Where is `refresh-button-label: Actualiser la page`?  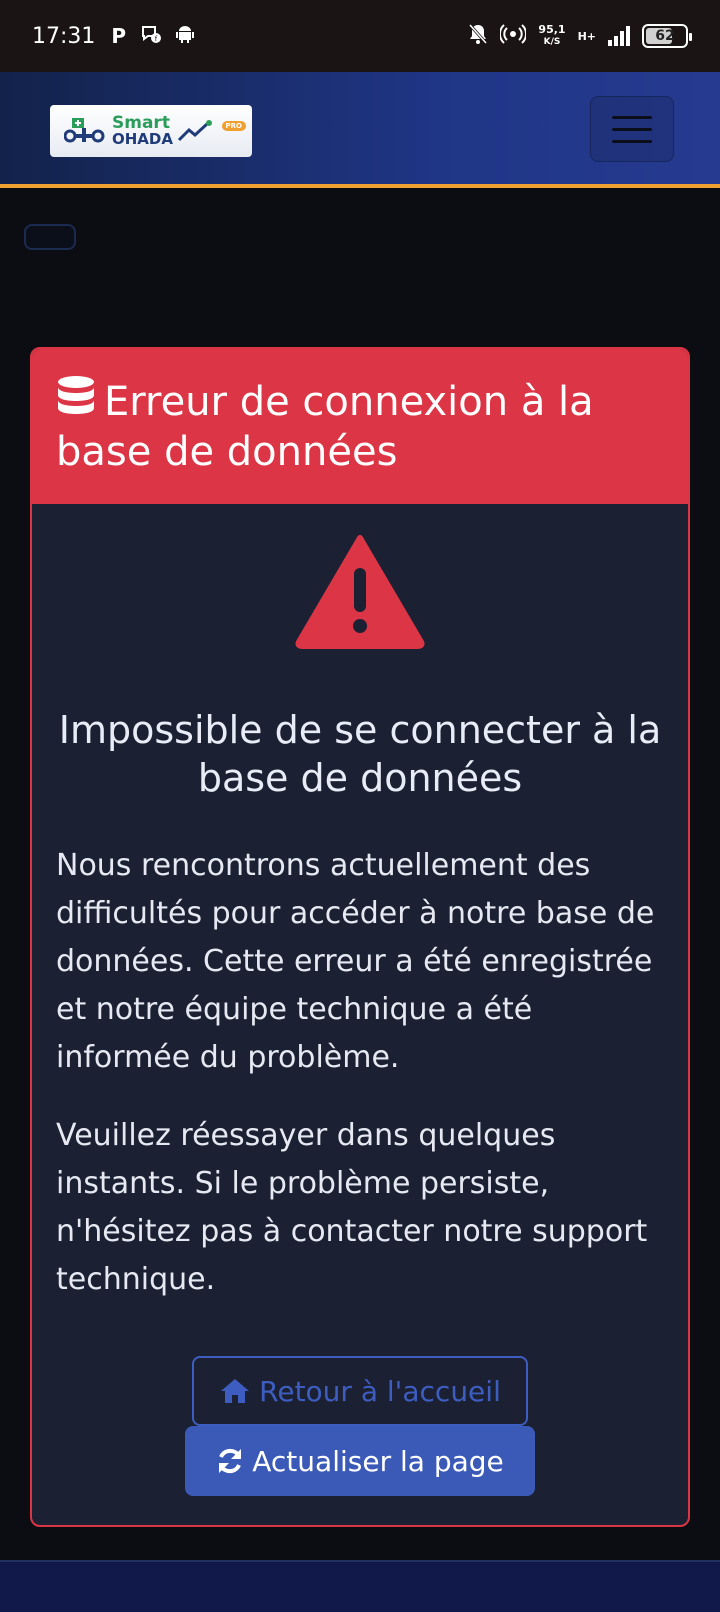 refresh-button-label: Actualiser la page is located at coordinates (378, 1461).